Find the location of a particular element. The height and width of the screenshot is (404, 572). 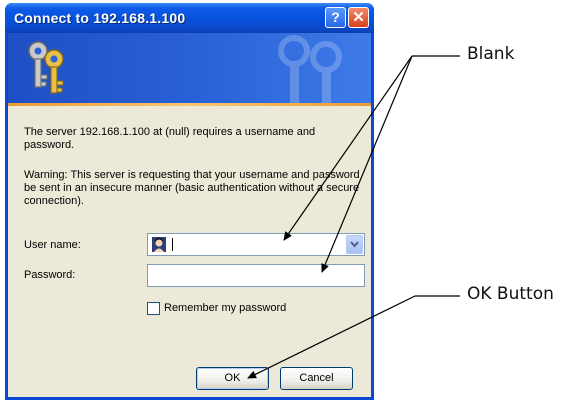

blank-annotation-label: Blank is located at coordinates (491, 54).